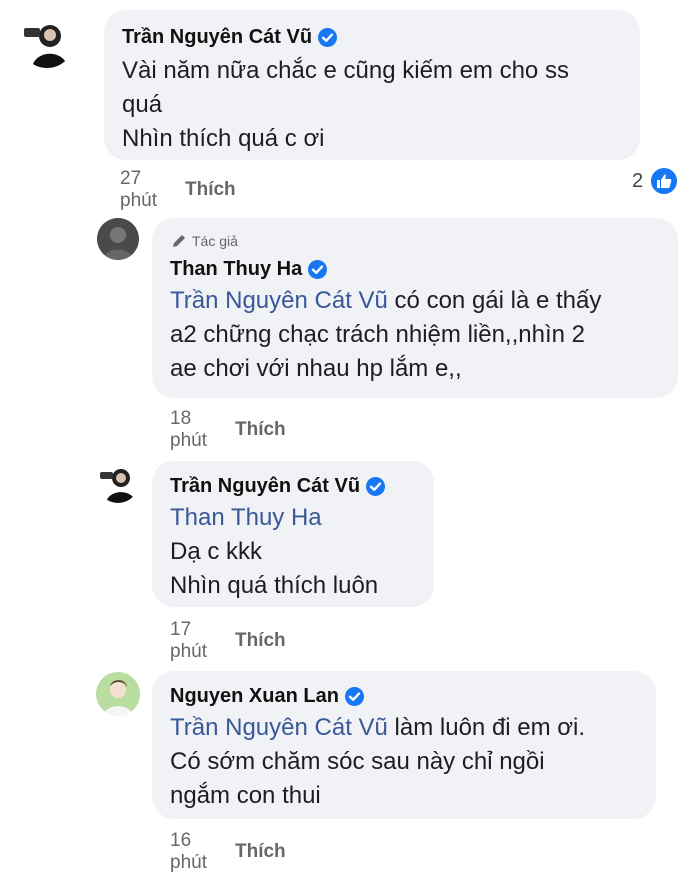  I want to click on comment-text-line: ngắm con thui, so click(245, 795).